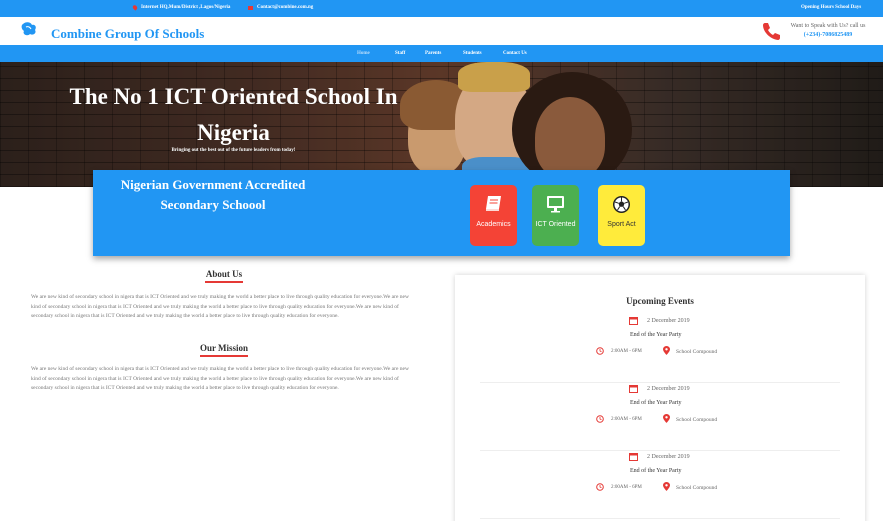  Describe the element at coordinates (224, 274) in the screenshot. I see `about-title: About Us` at that location.